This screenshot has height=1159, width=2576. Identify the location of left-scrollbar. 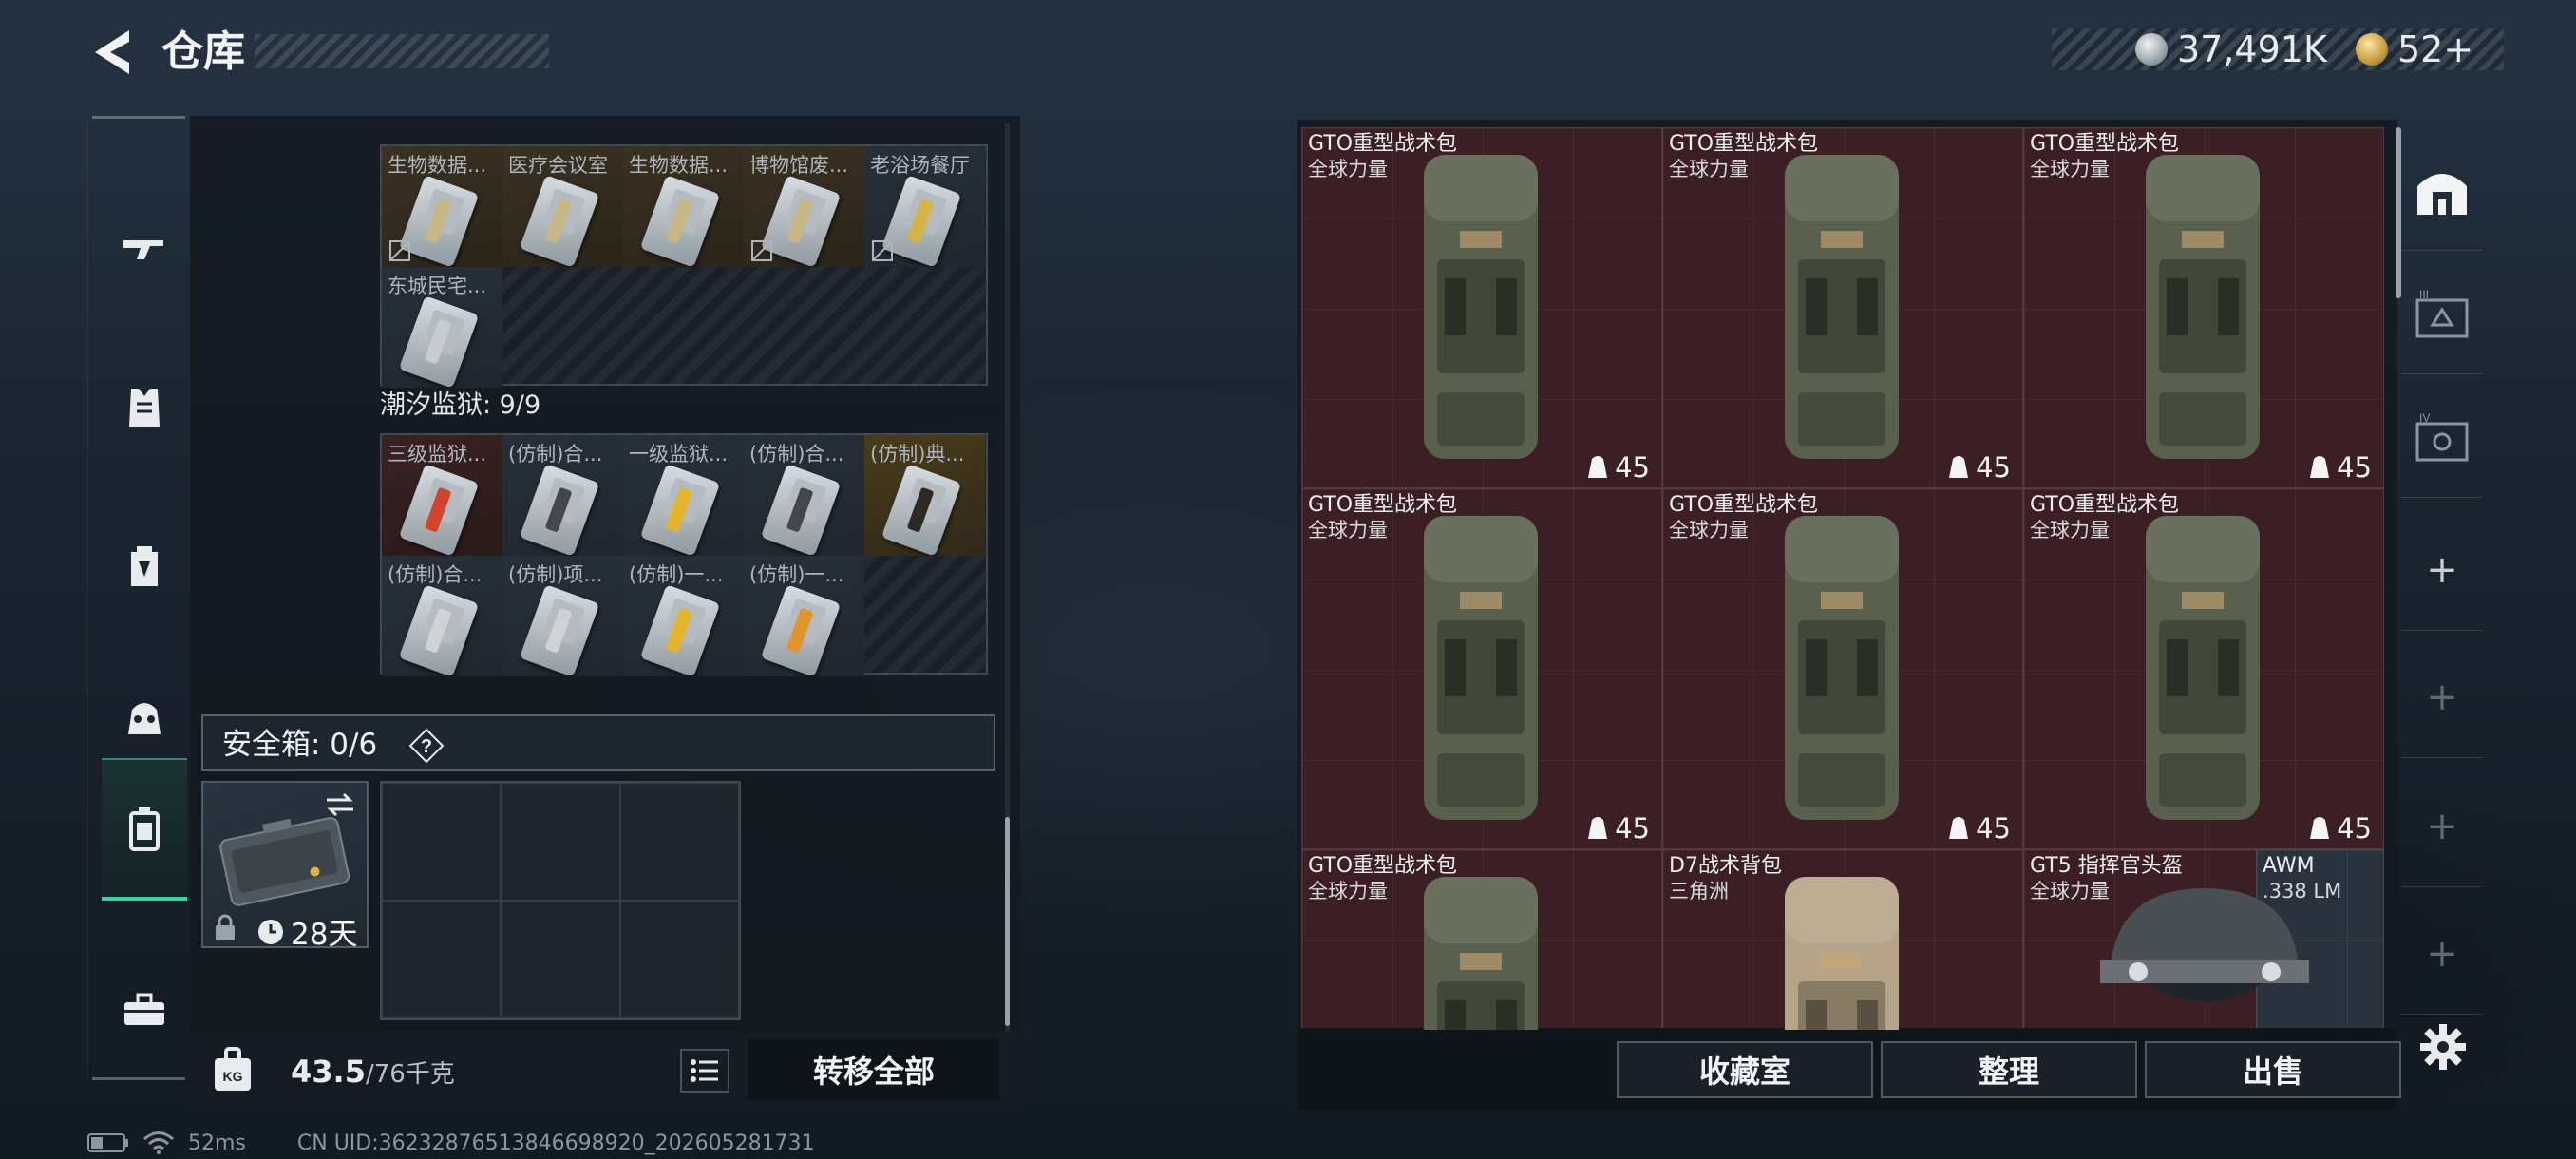
(1007, 921).